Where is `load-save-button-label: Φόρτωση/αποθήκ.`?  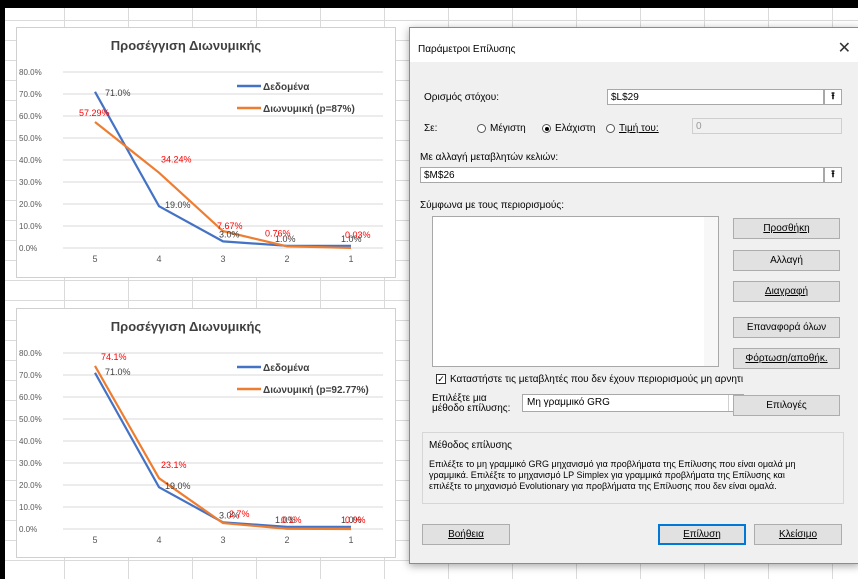
load-save-button-label: Φόρτωση/αποθήκ. is located at coordinates (786, 358).